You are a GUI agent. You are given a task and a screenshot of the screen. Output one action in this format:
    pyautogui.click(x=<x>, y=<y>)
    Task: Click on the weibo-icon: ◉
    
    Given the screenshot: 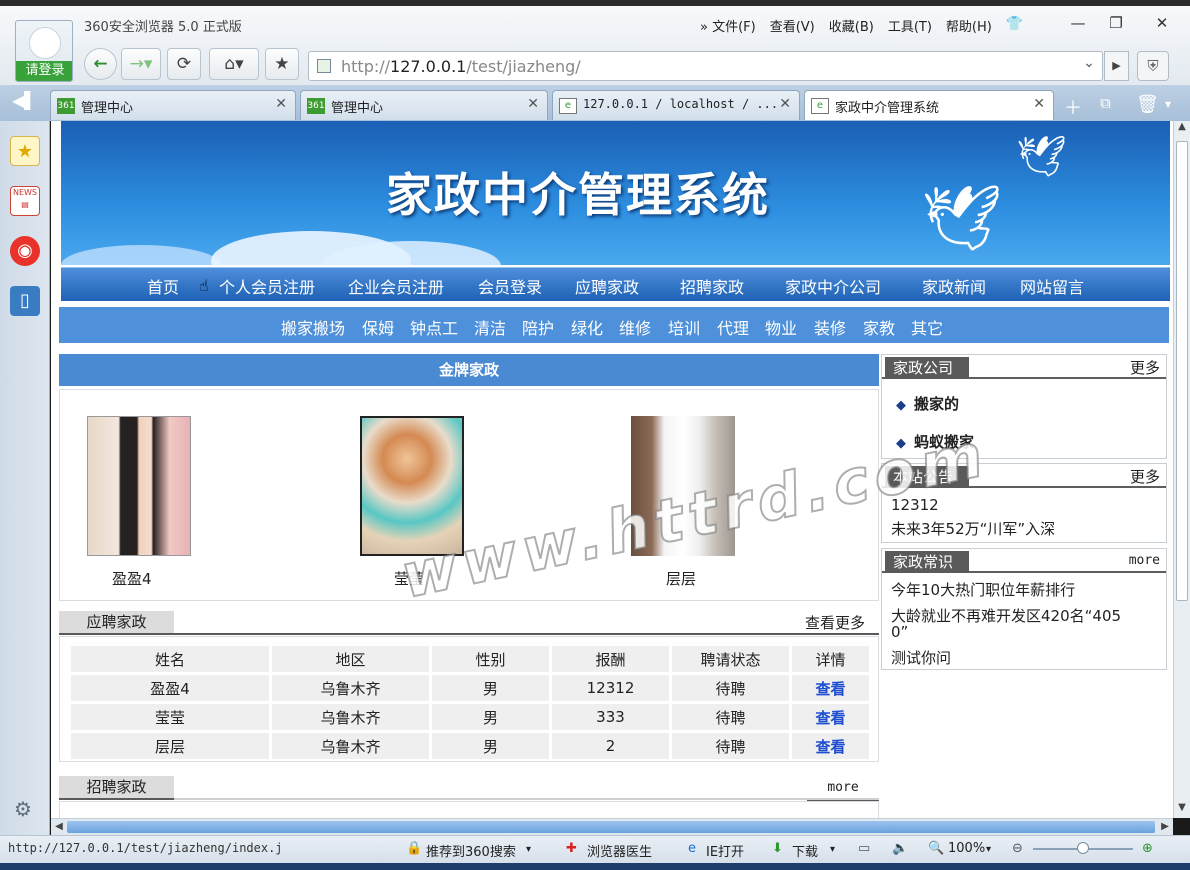 What is the action you would take?
    pyautogui.click(x=25, y=251)
    